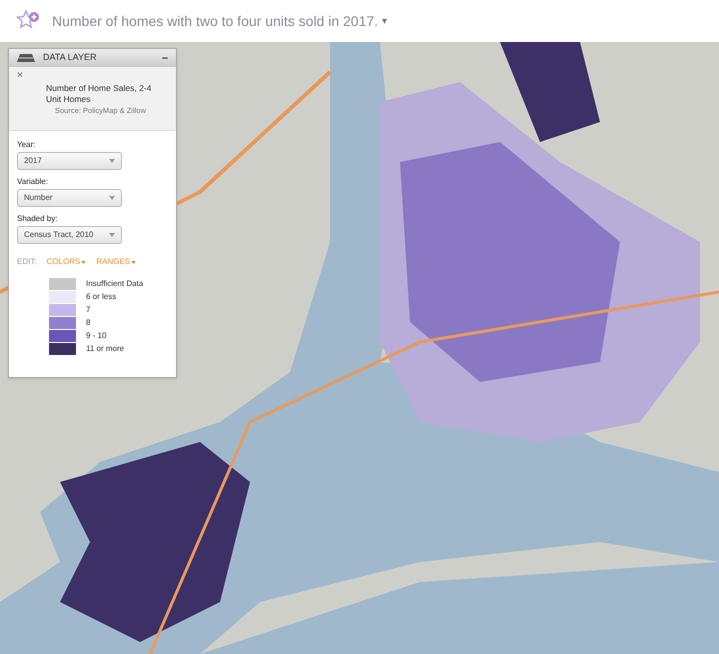  I want to click on legend-label: 9 - 10, so click(96, 336).